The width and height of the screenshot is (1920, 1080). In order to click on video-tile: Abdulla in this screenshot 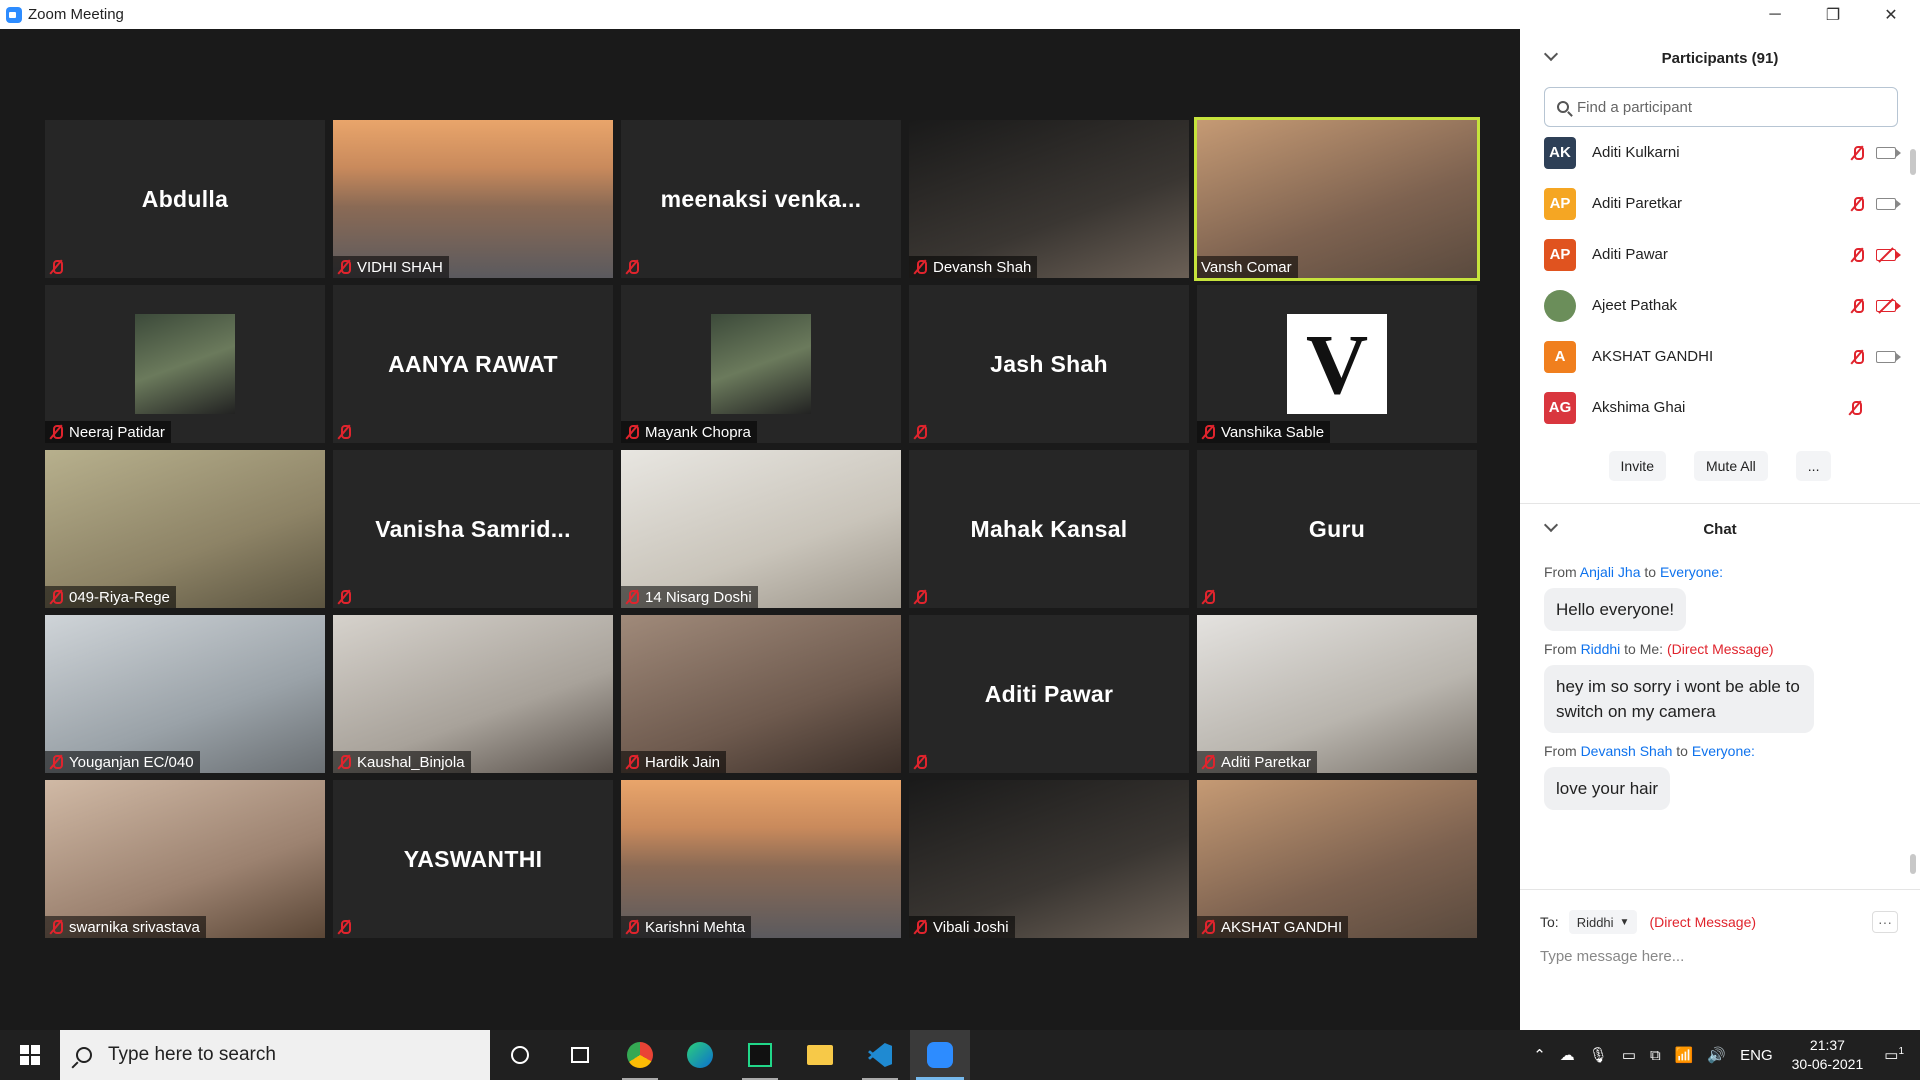, I will do `click(185, 199)`.